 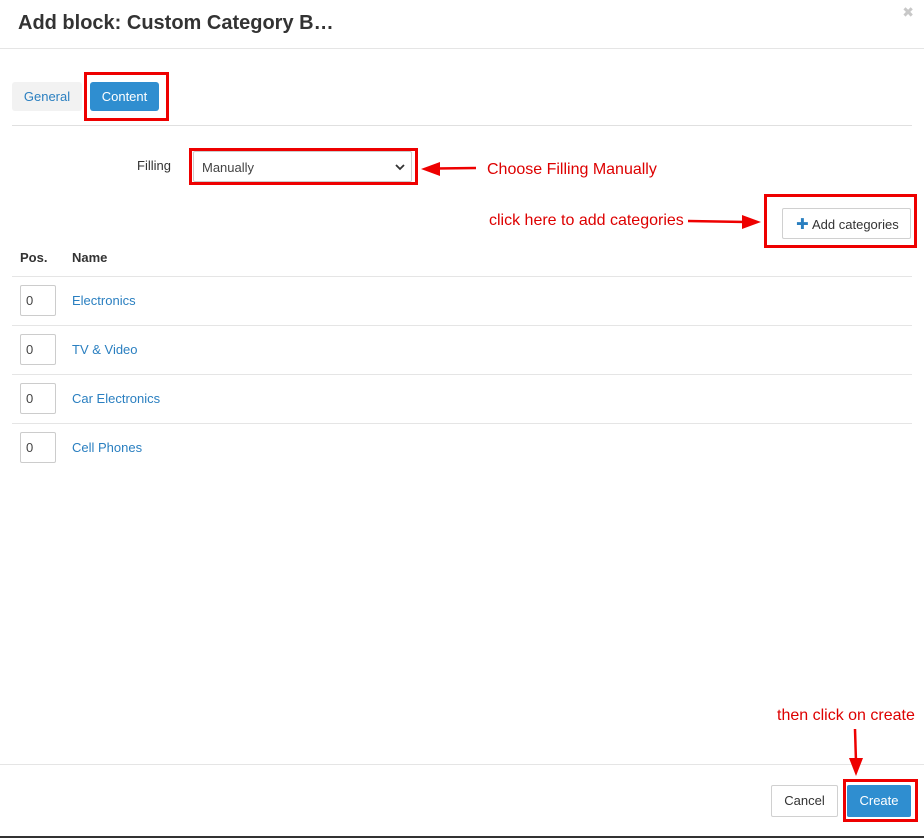 I want to click on arrow-to-create, so click(x=856, y=752).